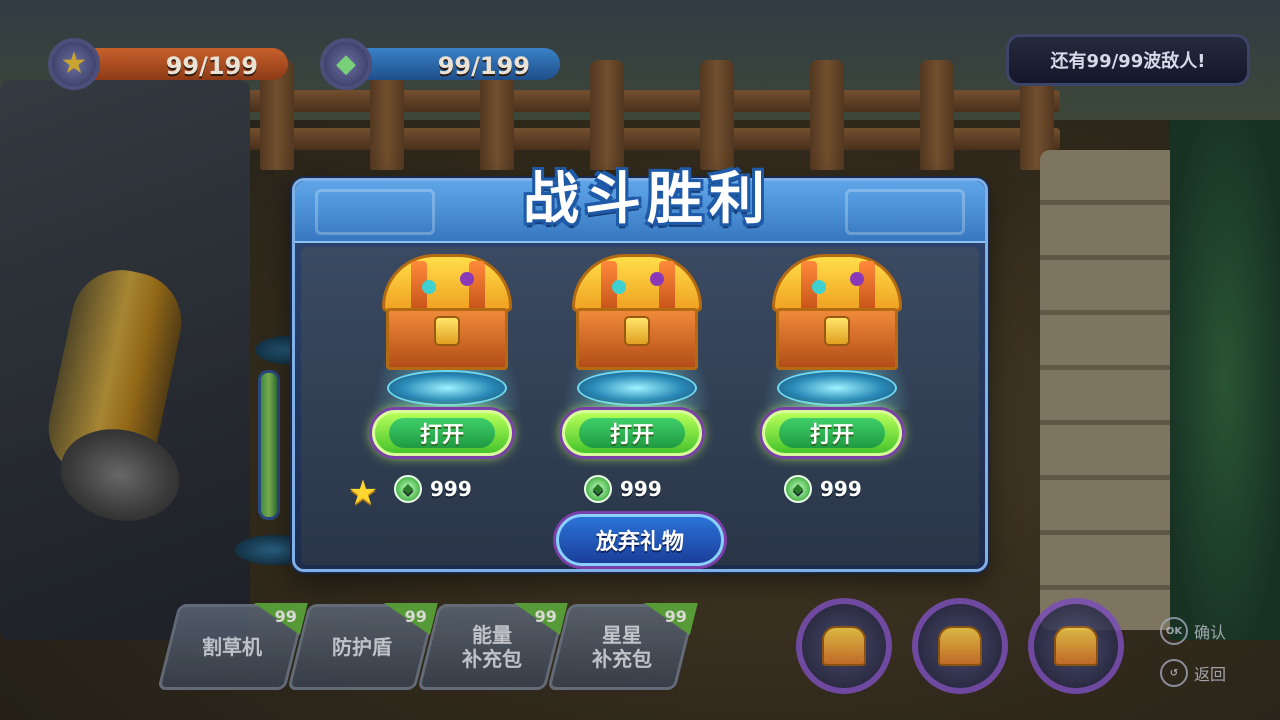 The height and width of the screenshot is (720, 1280). I want to click on confirm-label: 确认, so click(1210, 632).